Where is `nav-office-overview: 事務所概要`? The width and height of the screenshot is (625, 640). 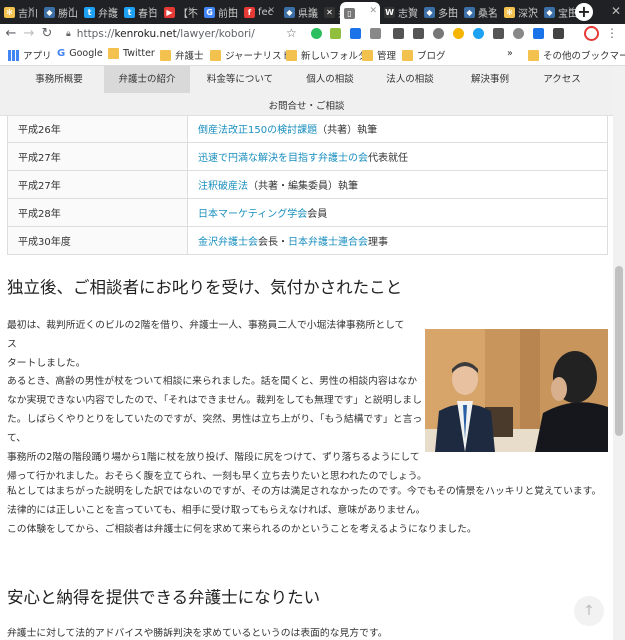 nav-office-overview: 事務所概要 is located at coordinates (59, 79).